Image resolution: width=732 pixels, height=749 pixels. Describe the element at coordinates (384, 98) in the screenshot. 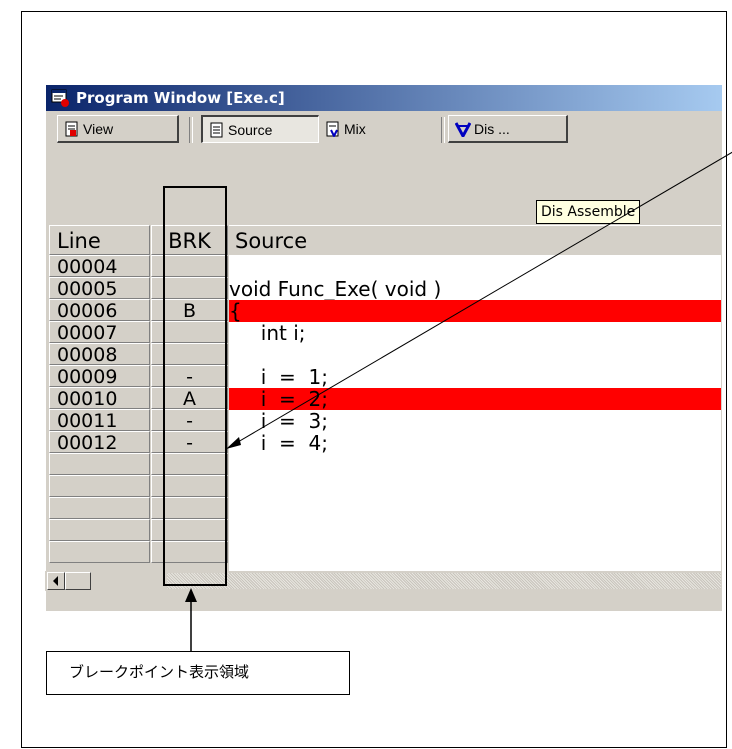

I see `title-bar: Program Window [Exe.c]` at that location.